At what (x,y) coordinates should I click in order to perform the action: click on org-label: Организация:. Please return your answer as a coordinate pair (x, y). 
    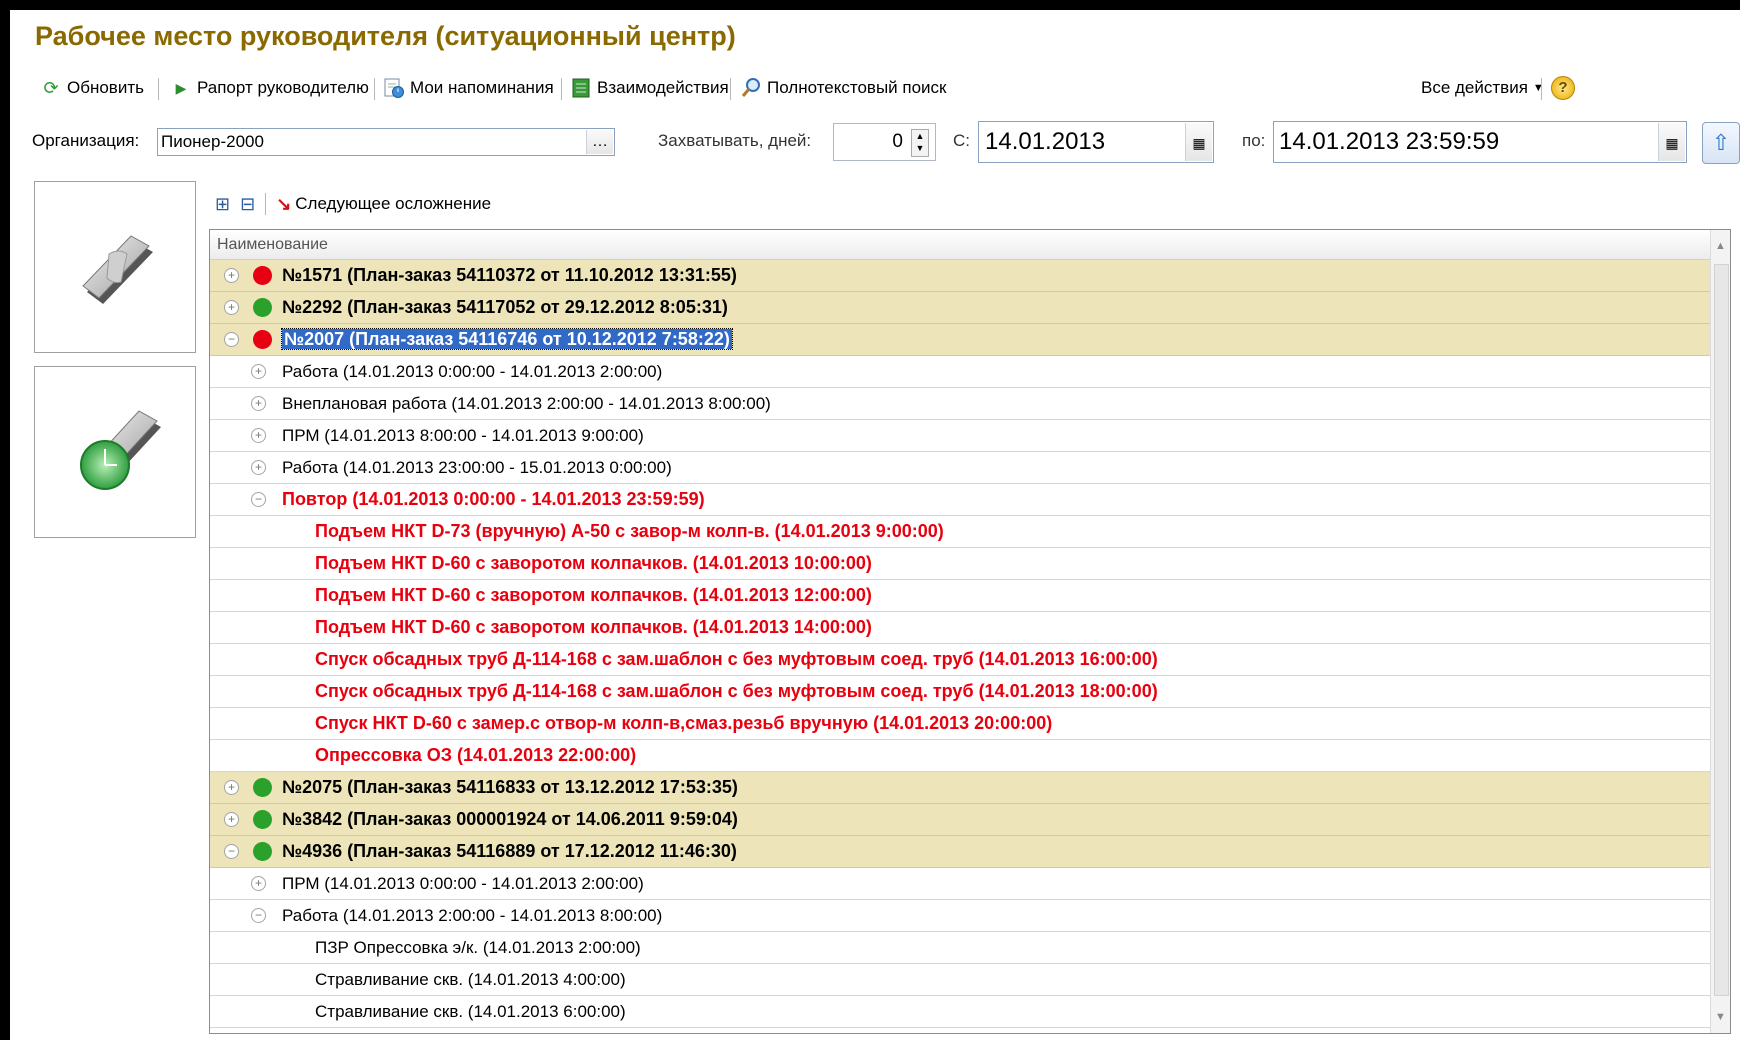
    Looking at the image, I should click on (86, 140).